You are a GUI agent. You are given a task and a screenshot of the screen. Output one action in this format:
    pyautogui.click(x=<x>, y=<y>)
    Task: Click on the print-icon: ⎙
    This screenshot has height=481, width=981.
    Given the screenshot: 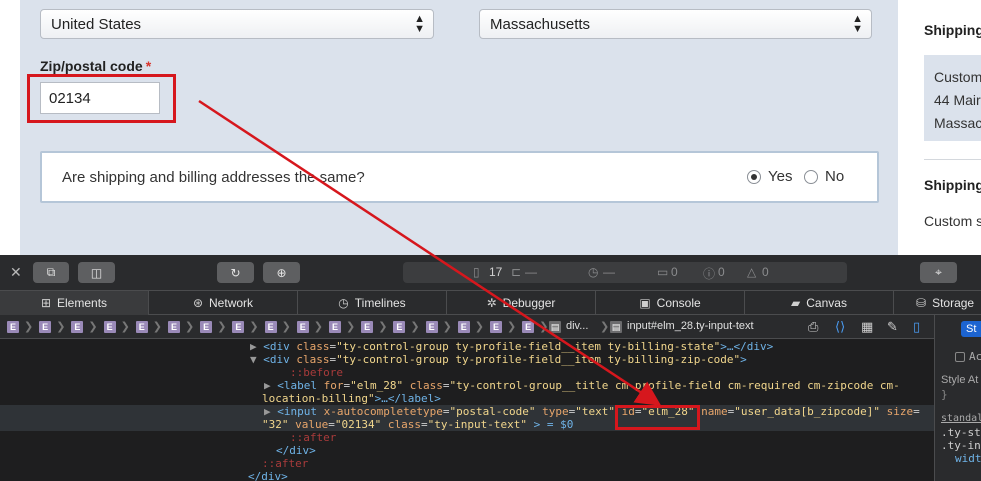 What is the action you would take?
    pyautogui.click(x=813, y=327)
    